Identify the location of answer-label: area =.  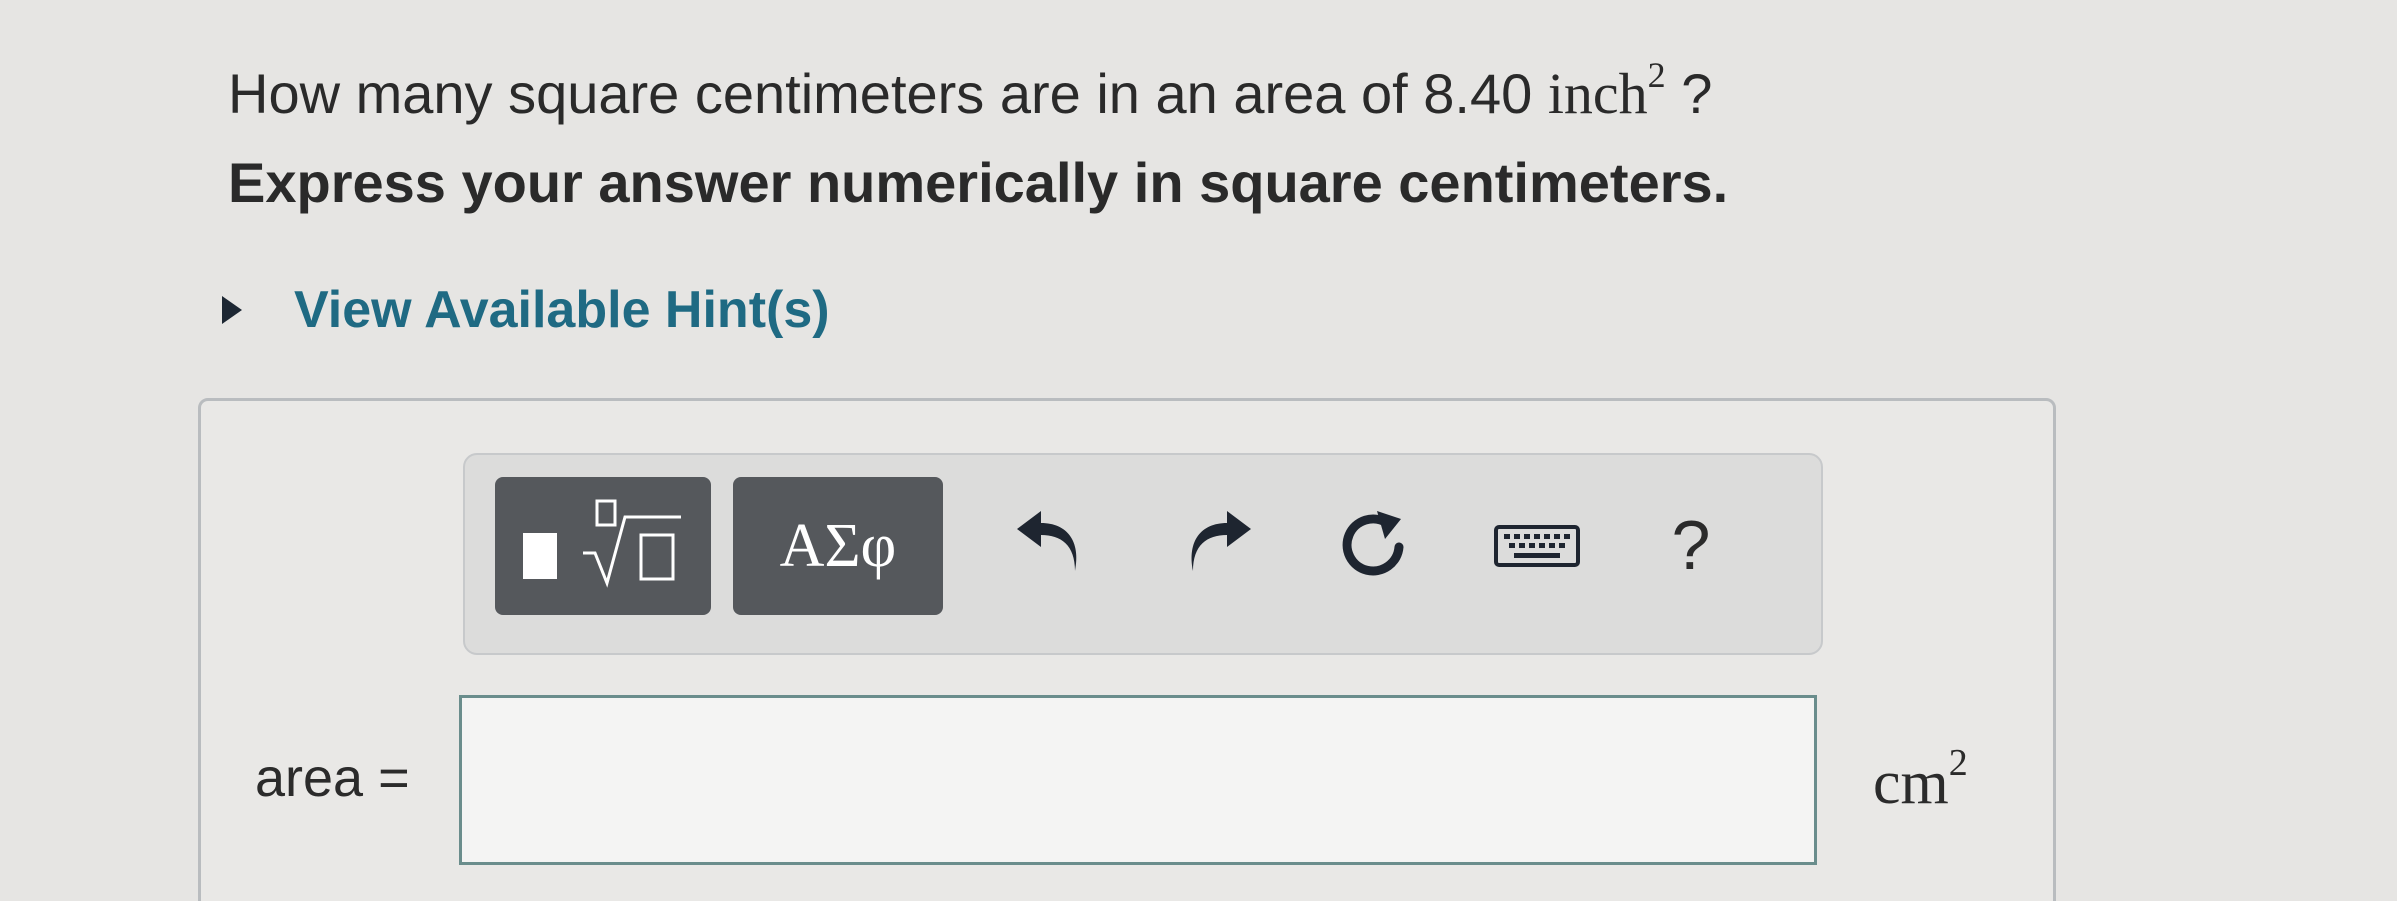
(332, 778).